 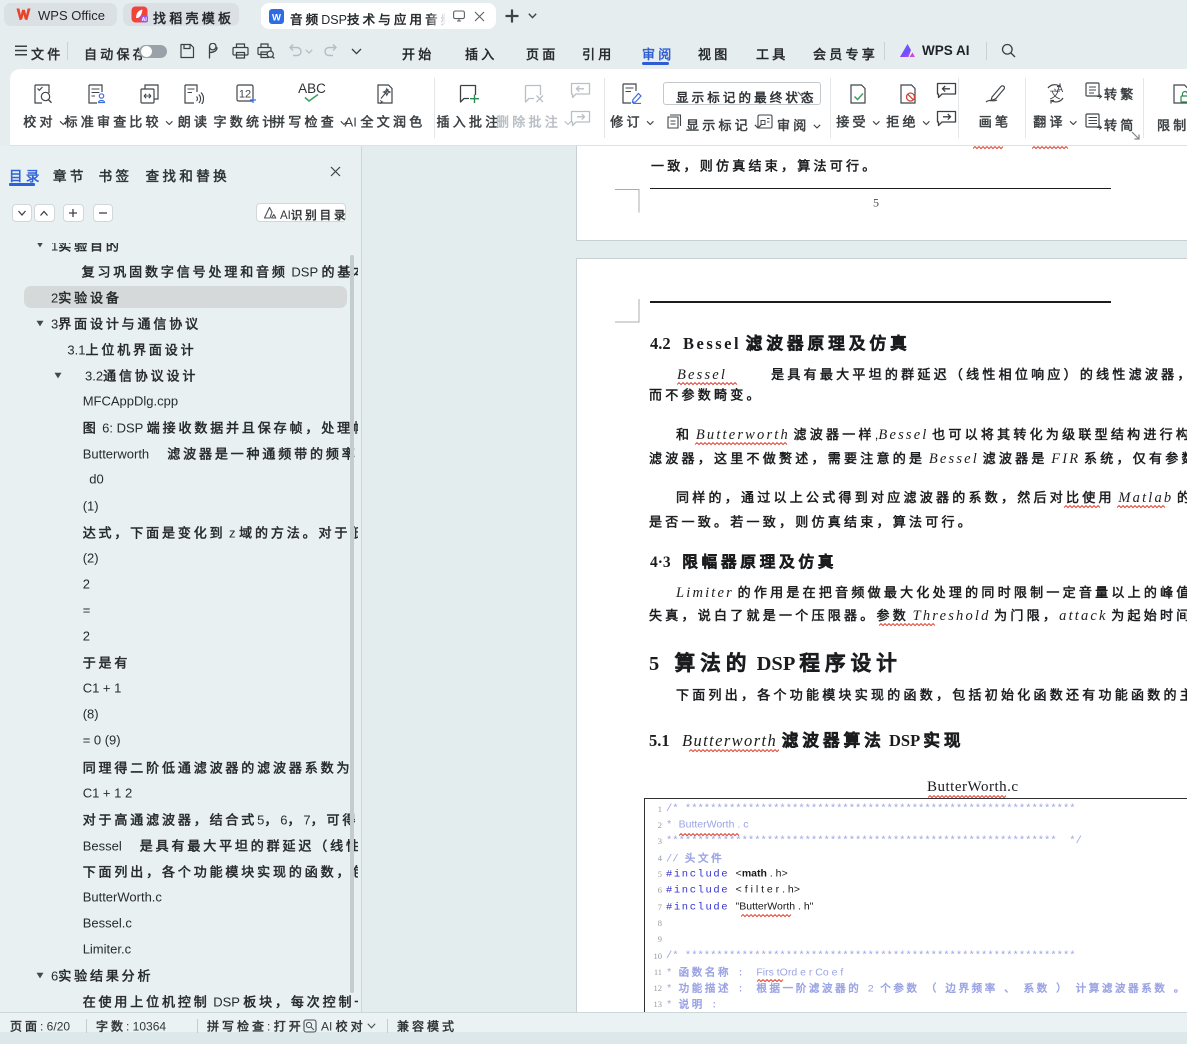 I want to click on svg-text: ABC, so click(x=312, y=88).